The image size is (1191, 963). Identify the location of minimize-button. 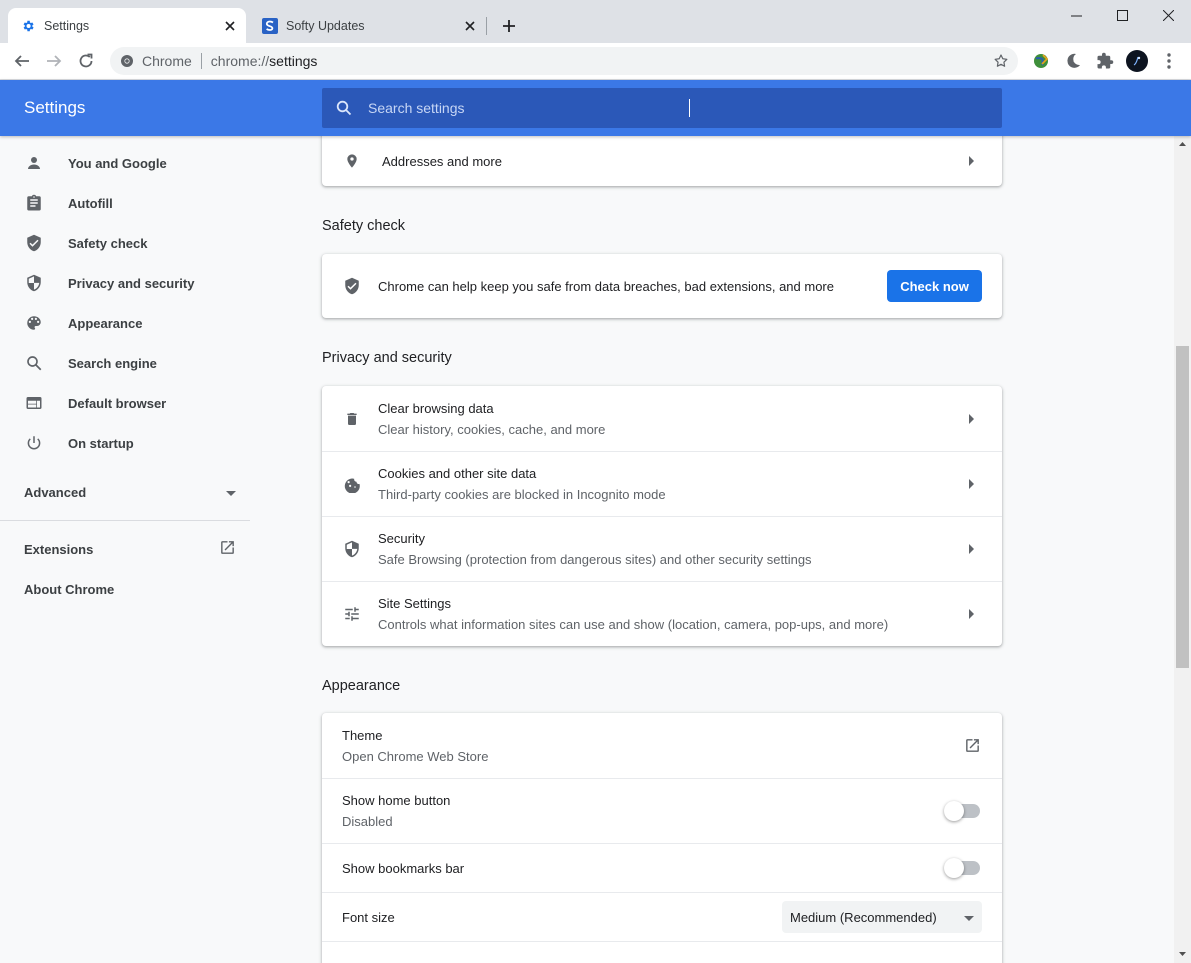
(1076, 15).